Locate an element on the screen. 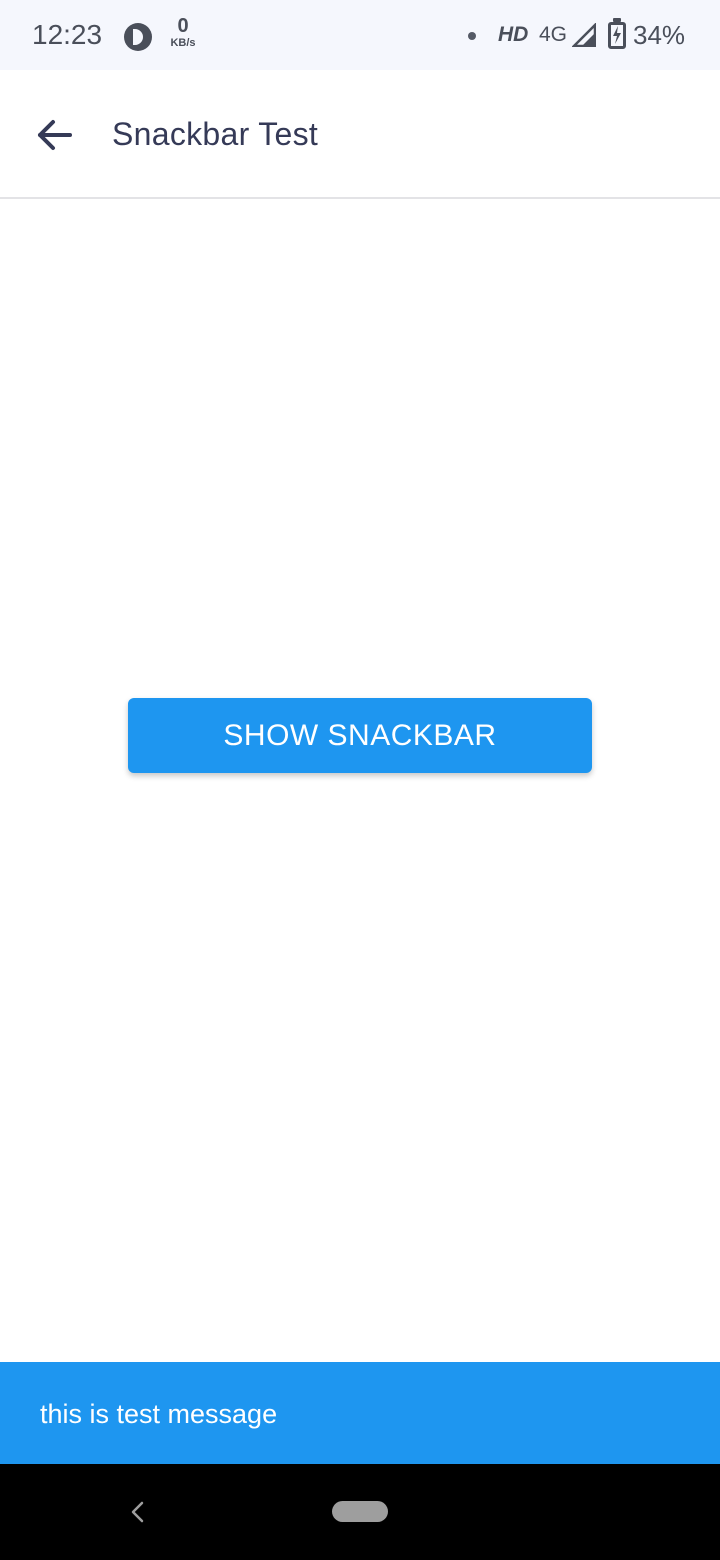 Image resolution: width=720 pixels, height=1560 pixels. charging-bolt-icon is located at coordinates (617, 35).